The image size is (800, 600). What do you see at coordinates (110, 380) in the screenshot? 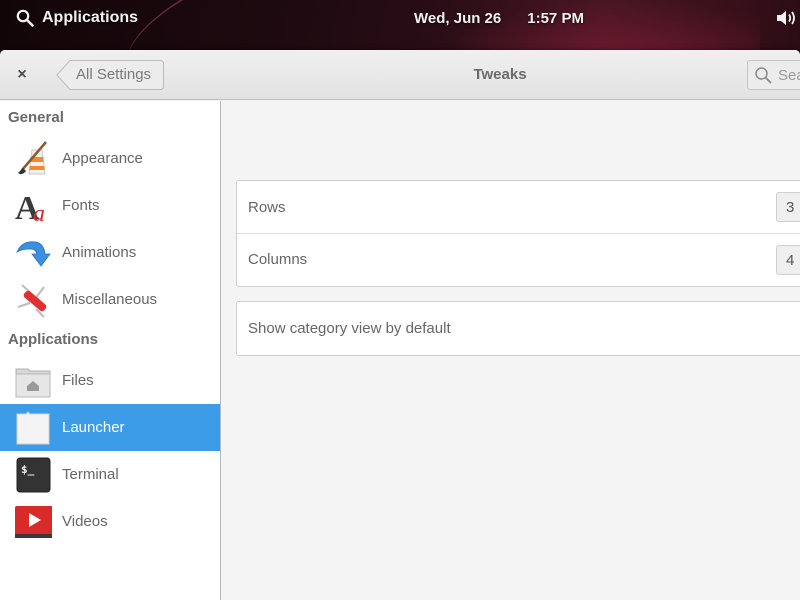
I see `sidebar-item-files: Files` at bounding box center [110, 380].